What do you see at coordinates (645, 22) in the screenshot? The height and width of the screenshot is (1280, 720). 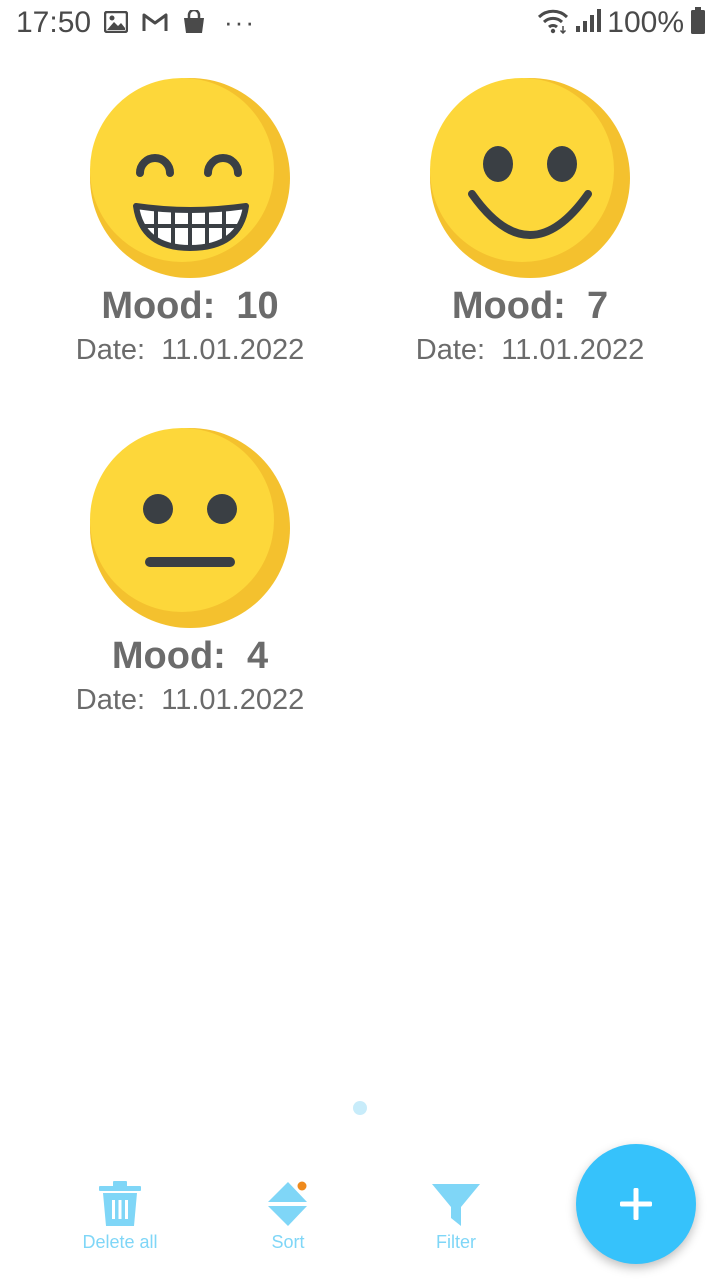 I see `battery-percent: 100%` at bounding box center [645, 22].